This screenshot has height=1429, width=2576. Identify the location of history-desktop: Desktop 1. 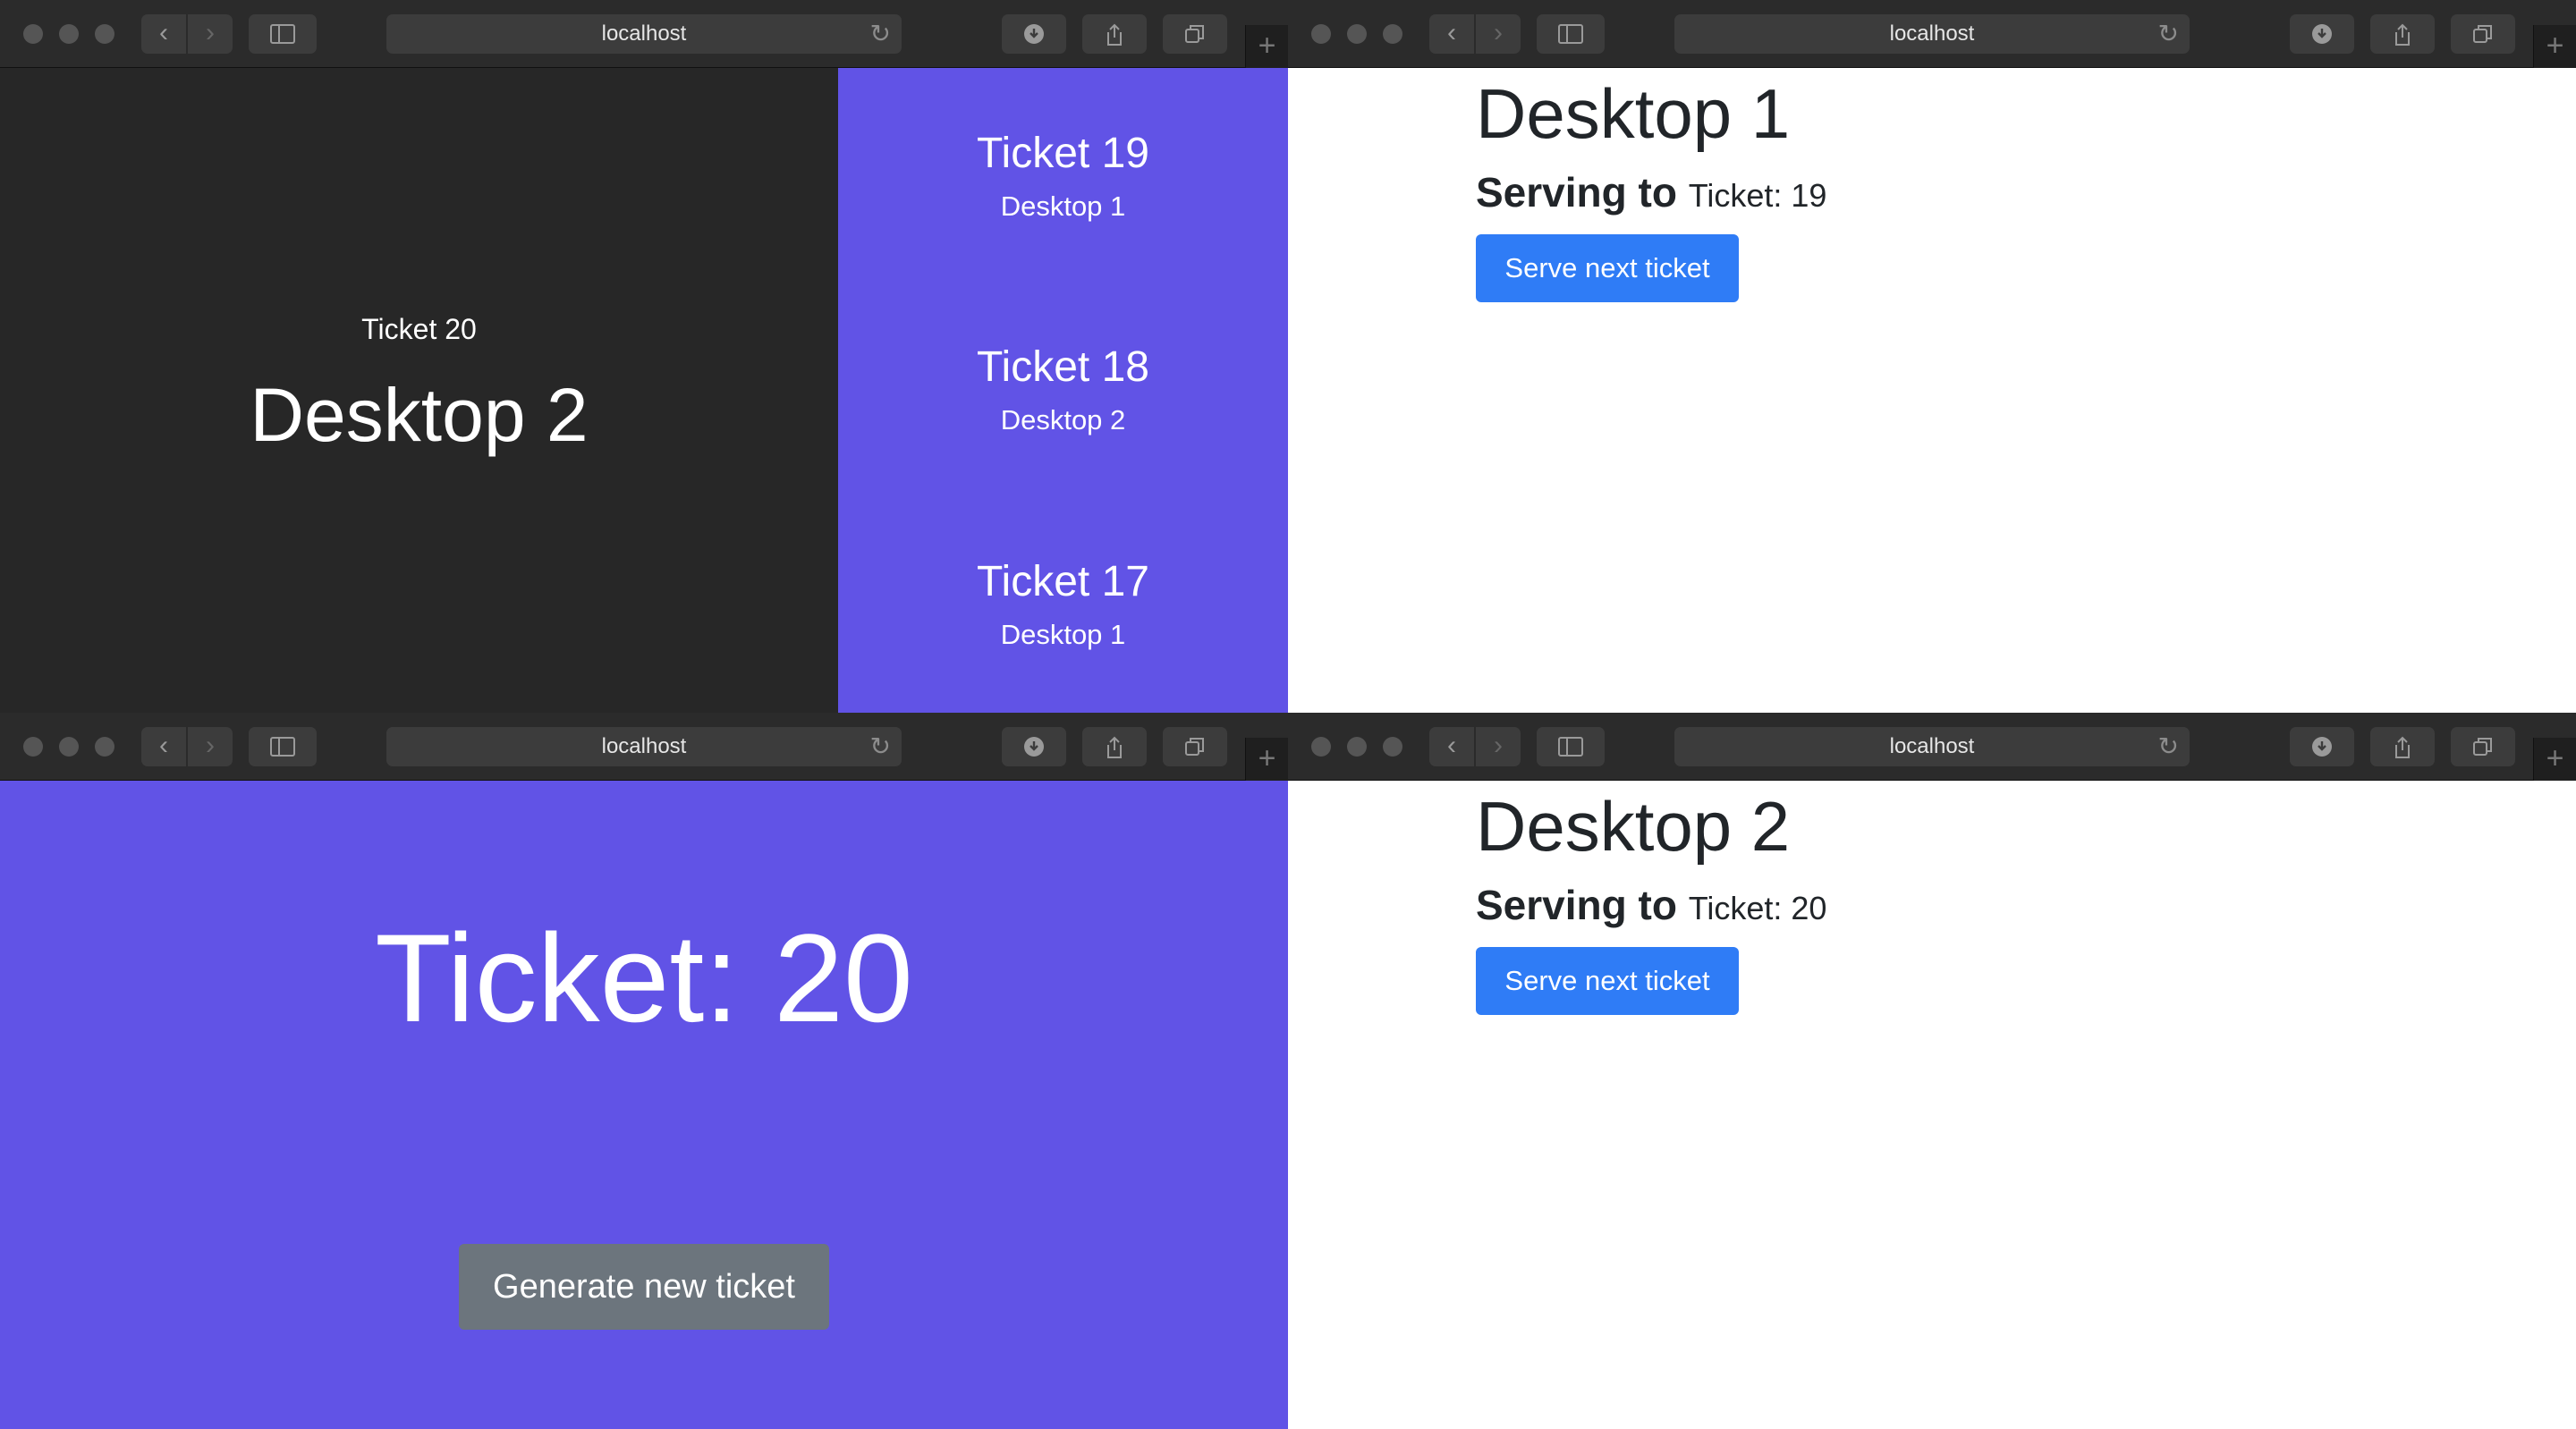
(1063, 206).